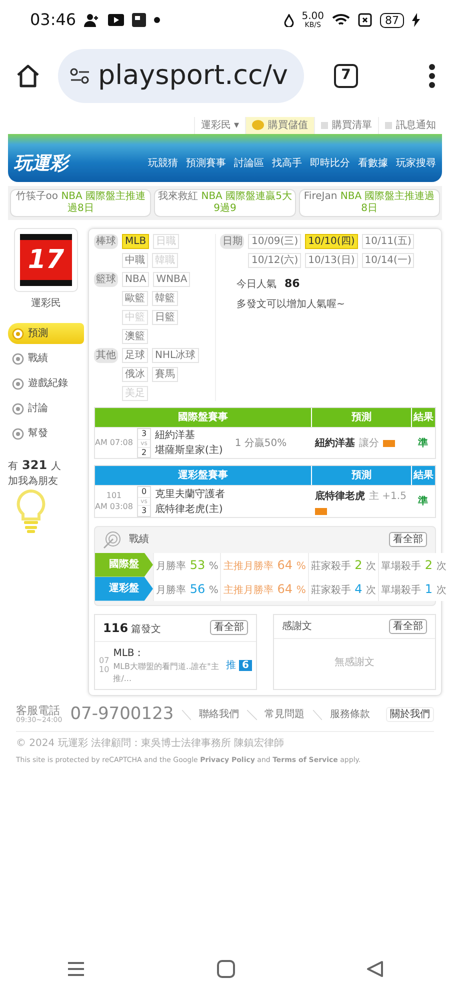 Image resolution: width=450 pixels, height=1000 pixels. I want to click on avatar-logo: 17, so click(46, 260).